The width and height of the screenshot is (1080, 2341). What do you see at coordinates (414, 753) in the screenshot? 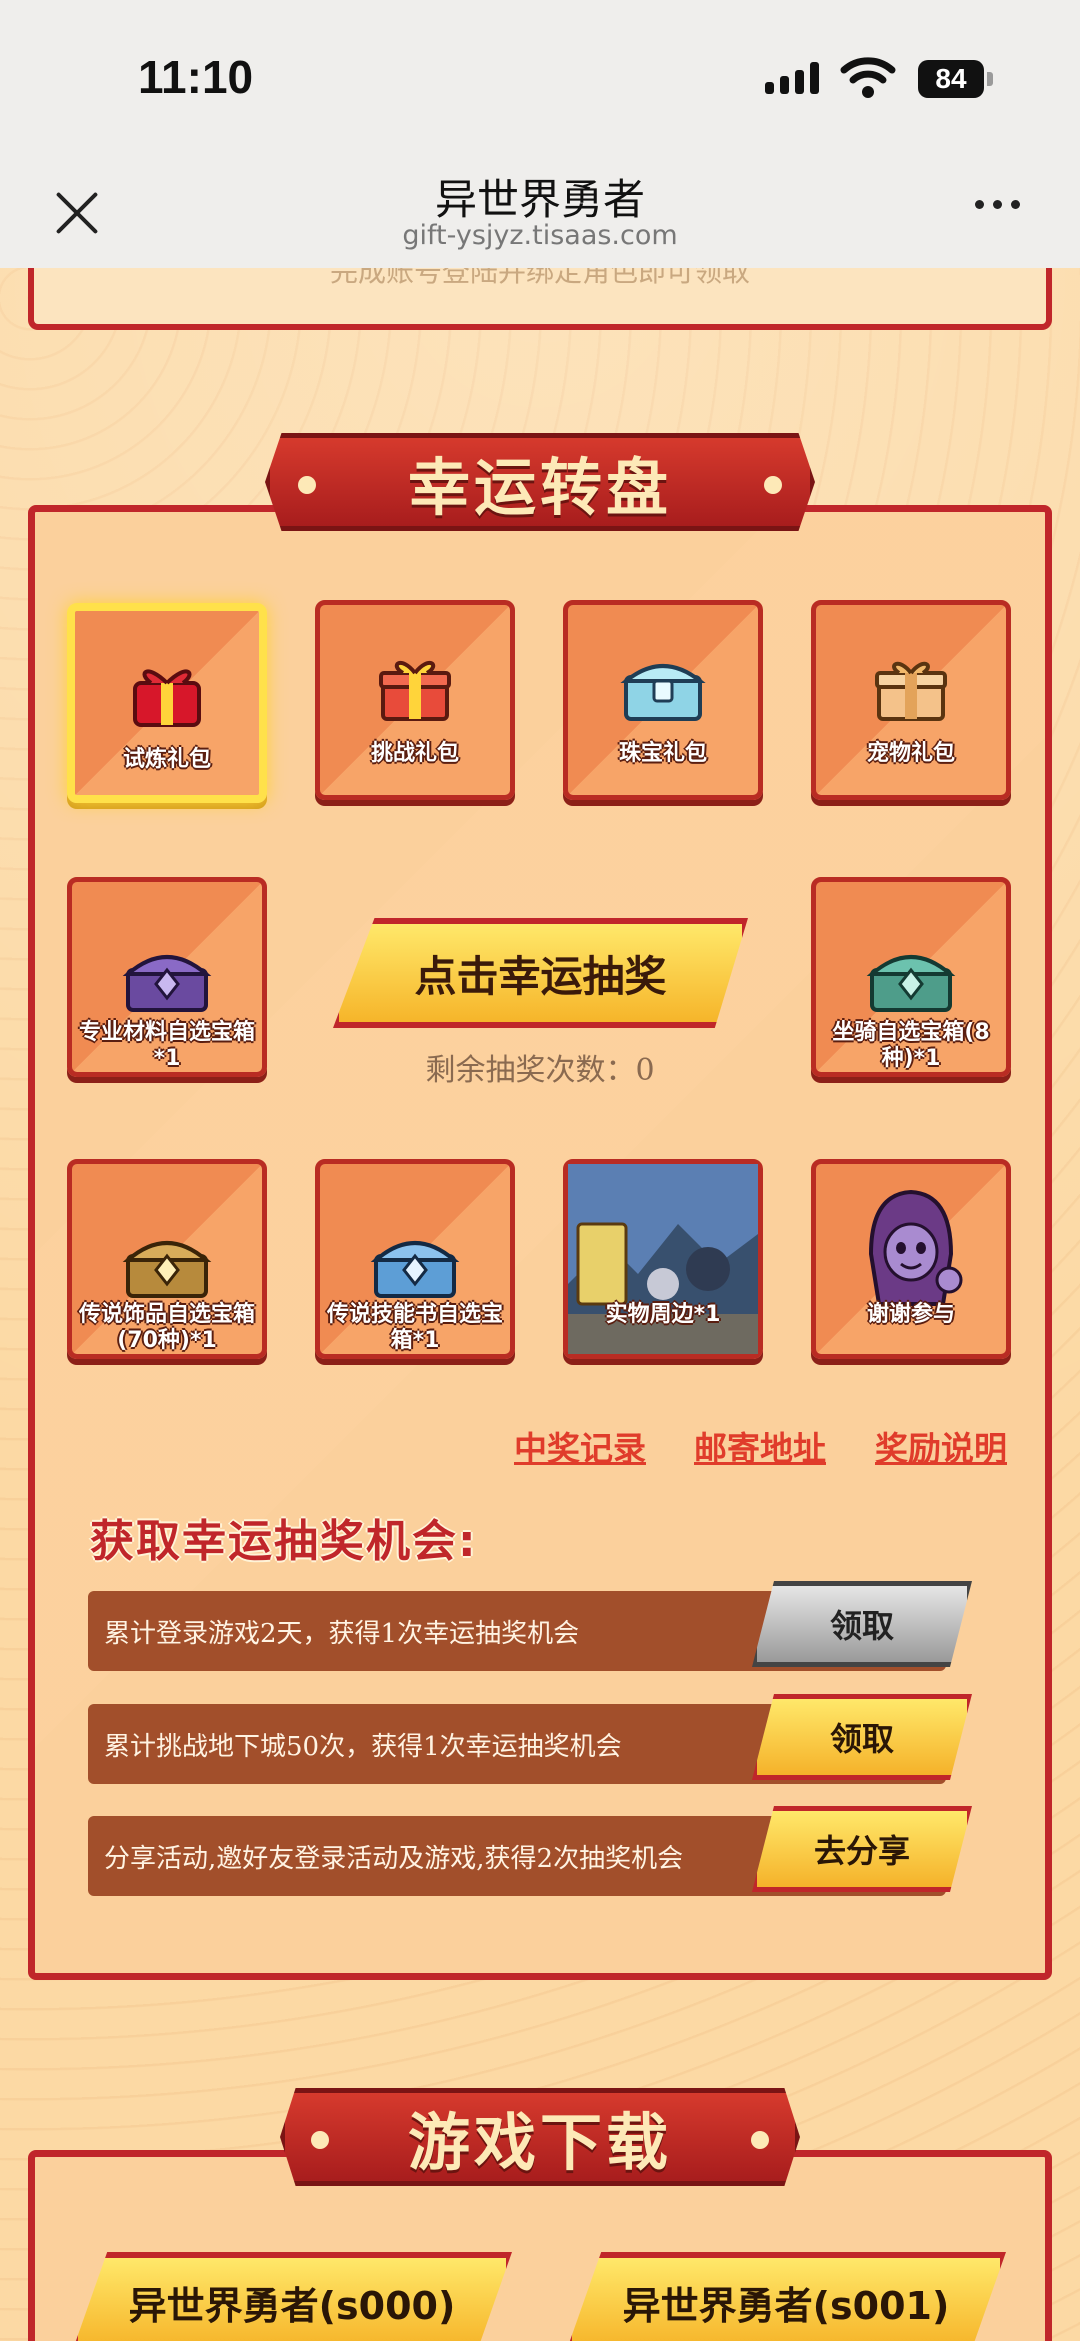
I see `prize-label: 挑战礼包` at bounding box center [414, 753].